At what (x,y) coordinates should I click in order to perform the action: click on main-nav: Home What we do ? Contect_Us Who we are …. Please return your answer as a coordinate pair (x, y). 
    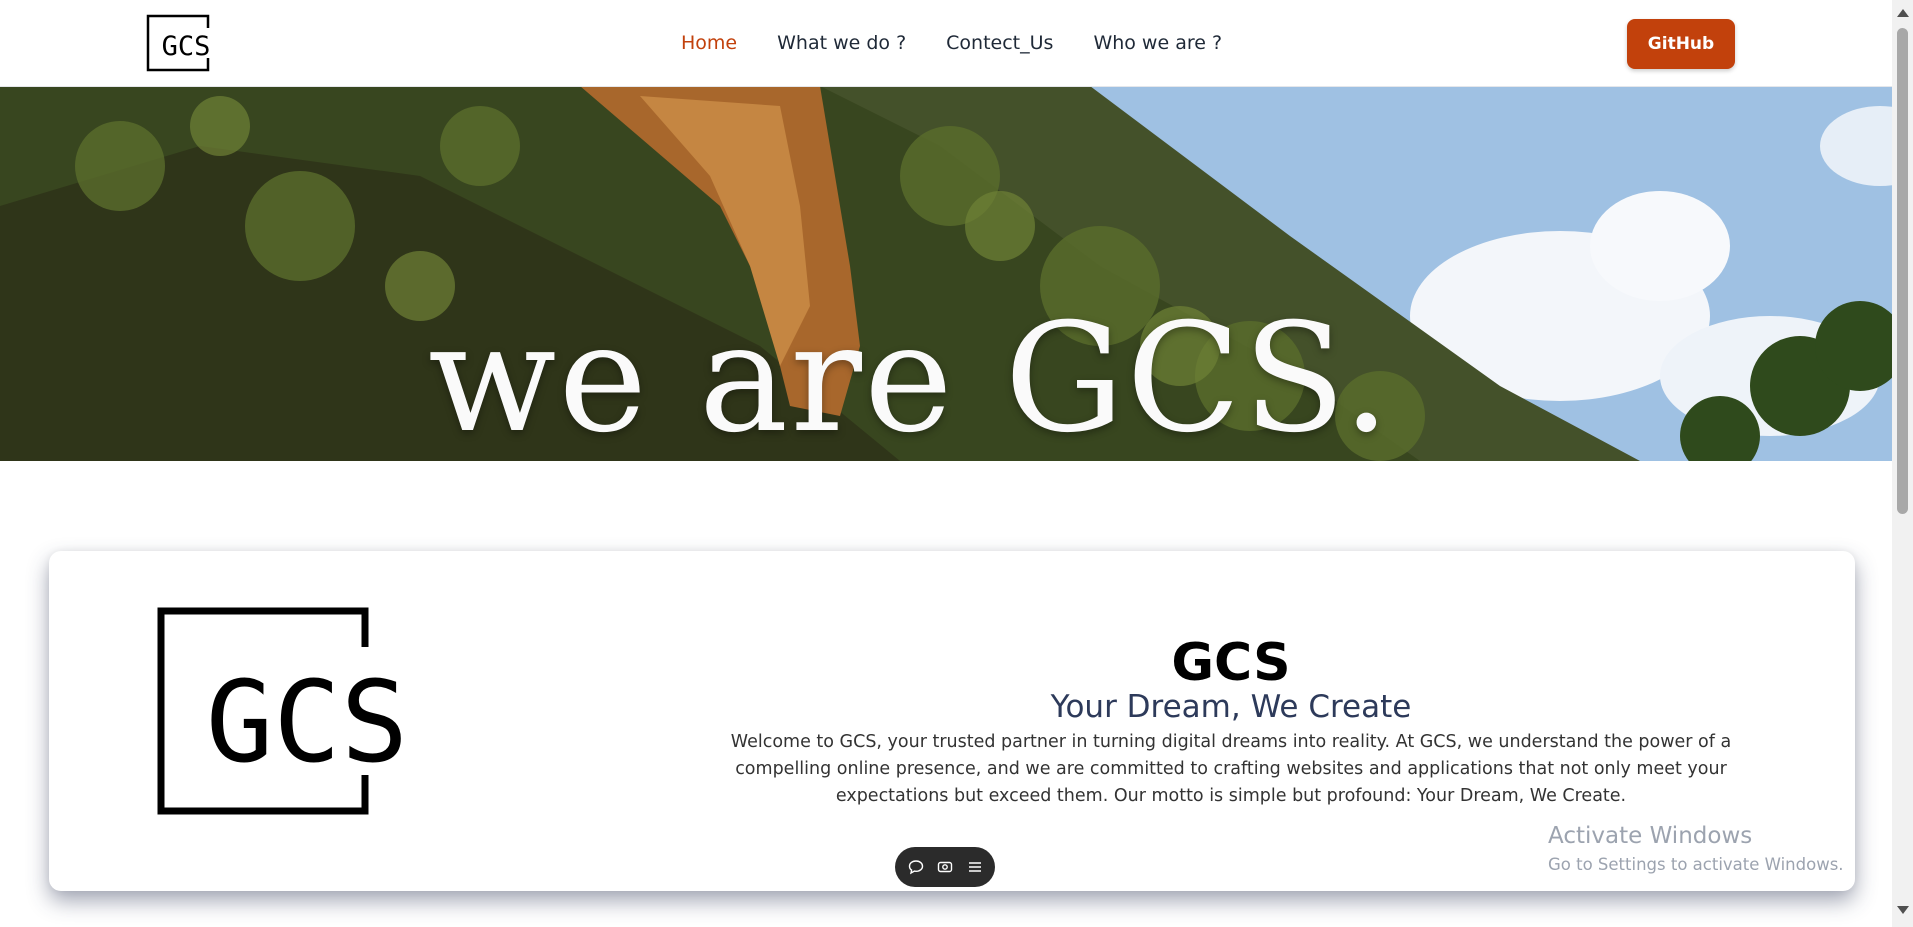
    Looking at the image, I should click on (951, 43).